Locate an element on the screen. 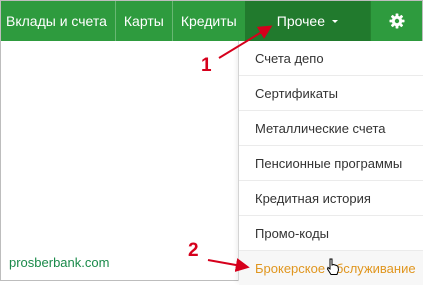 The image size is (423, 285). arrow-to-brokerage-item is located at coordinates (228, 265).